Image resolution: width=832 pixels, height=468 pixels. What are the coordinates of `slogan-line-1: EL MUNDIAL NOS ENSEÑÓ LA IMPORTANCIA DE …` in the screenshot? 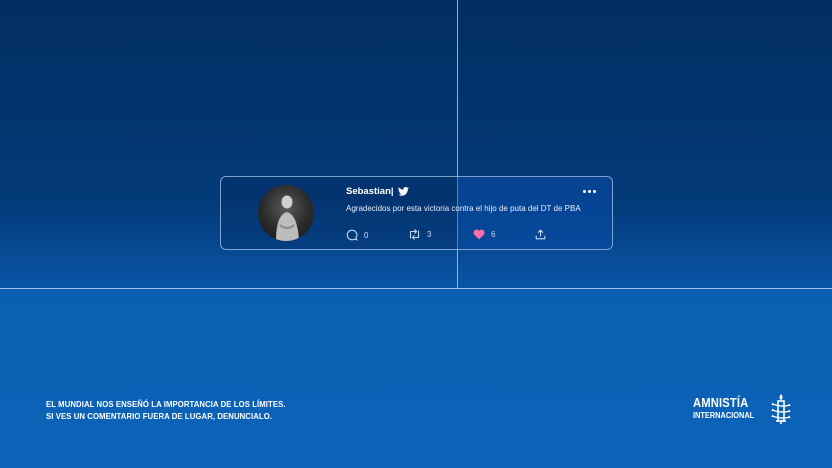 It's located at (166, 404).